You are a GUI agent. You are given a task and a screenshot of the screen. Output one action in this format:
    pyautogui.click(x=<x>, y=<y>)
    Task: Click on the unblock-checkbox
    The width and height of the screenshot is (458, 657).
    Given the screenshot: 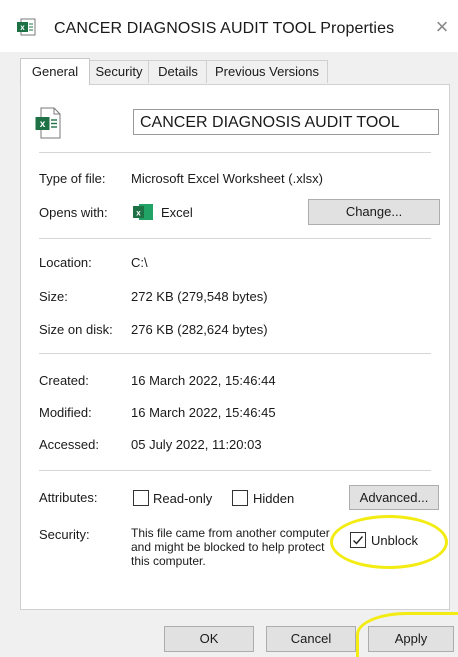 What is the action you would take?
    pyautogui.click(x=358, y=540)
    